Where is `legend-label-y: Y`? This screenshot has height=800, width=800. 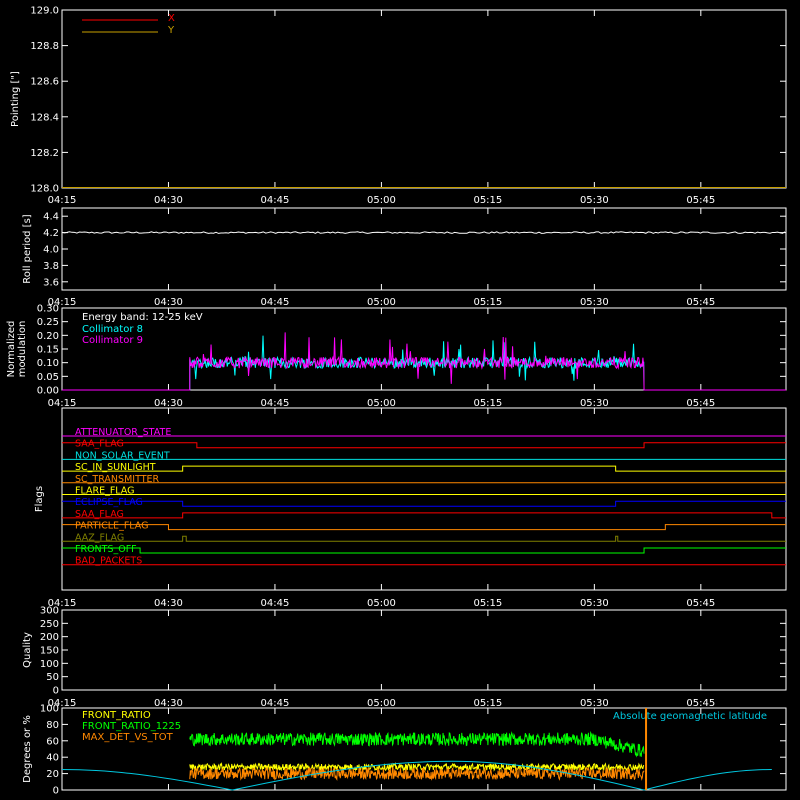 legend-label-y: Y is located at coordinates (171, 30).